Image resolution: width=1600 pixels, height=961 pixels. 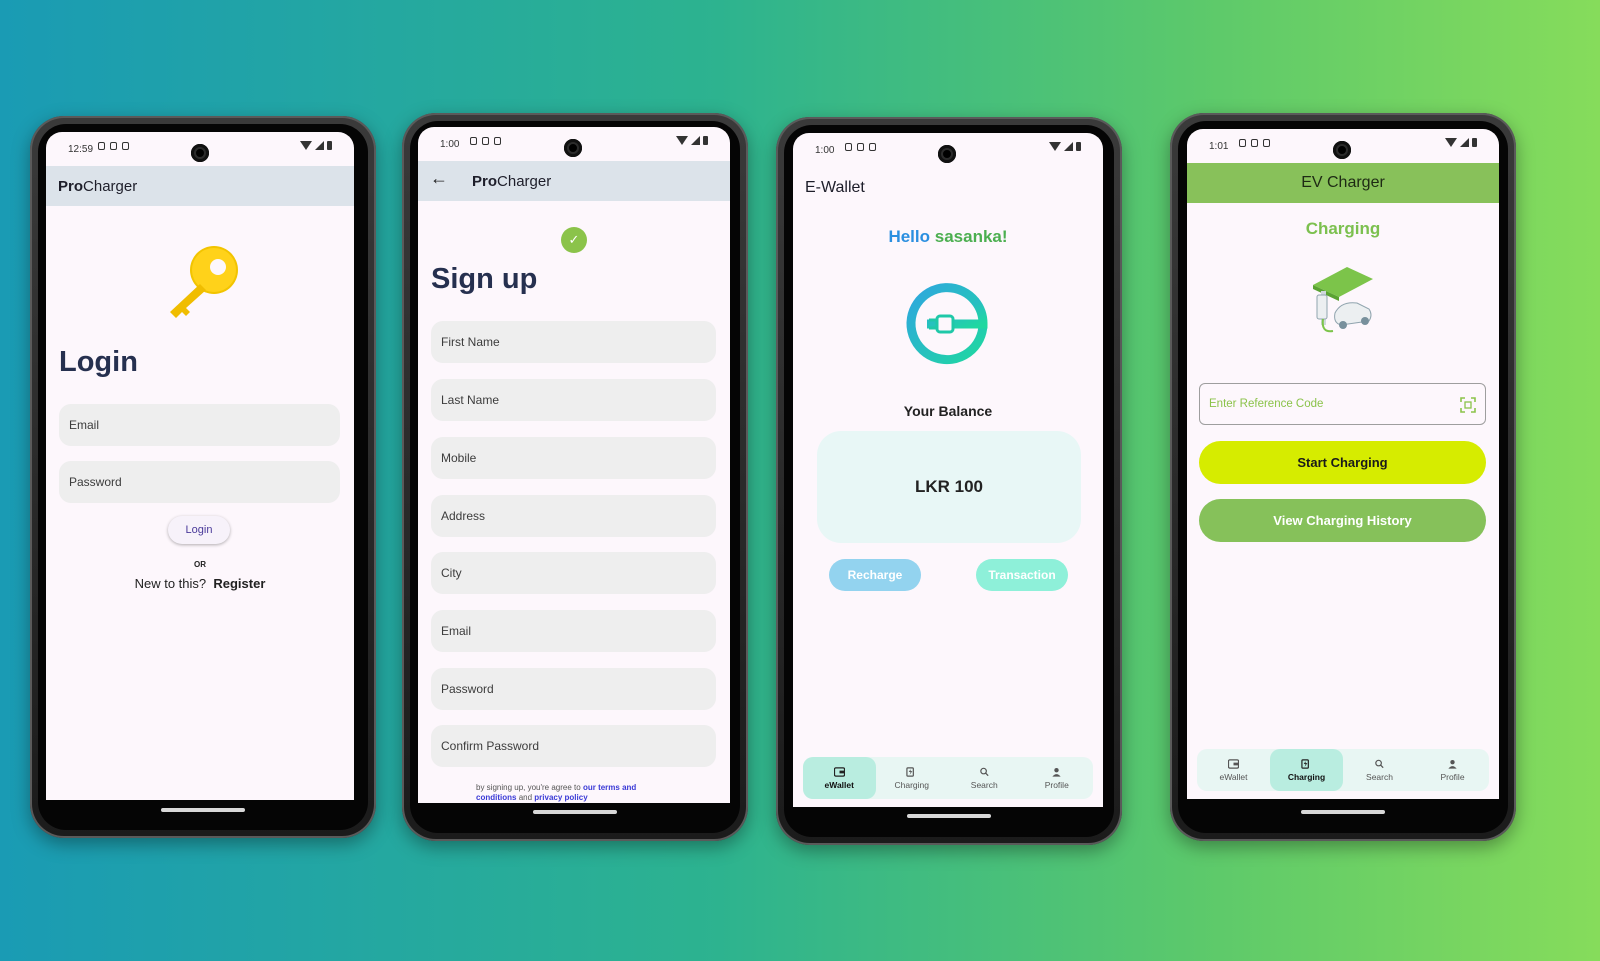 What do you see at coordinates (947, 324) in the screenshot?
I see `e-logo-icon` at bounding box center [947, 324].